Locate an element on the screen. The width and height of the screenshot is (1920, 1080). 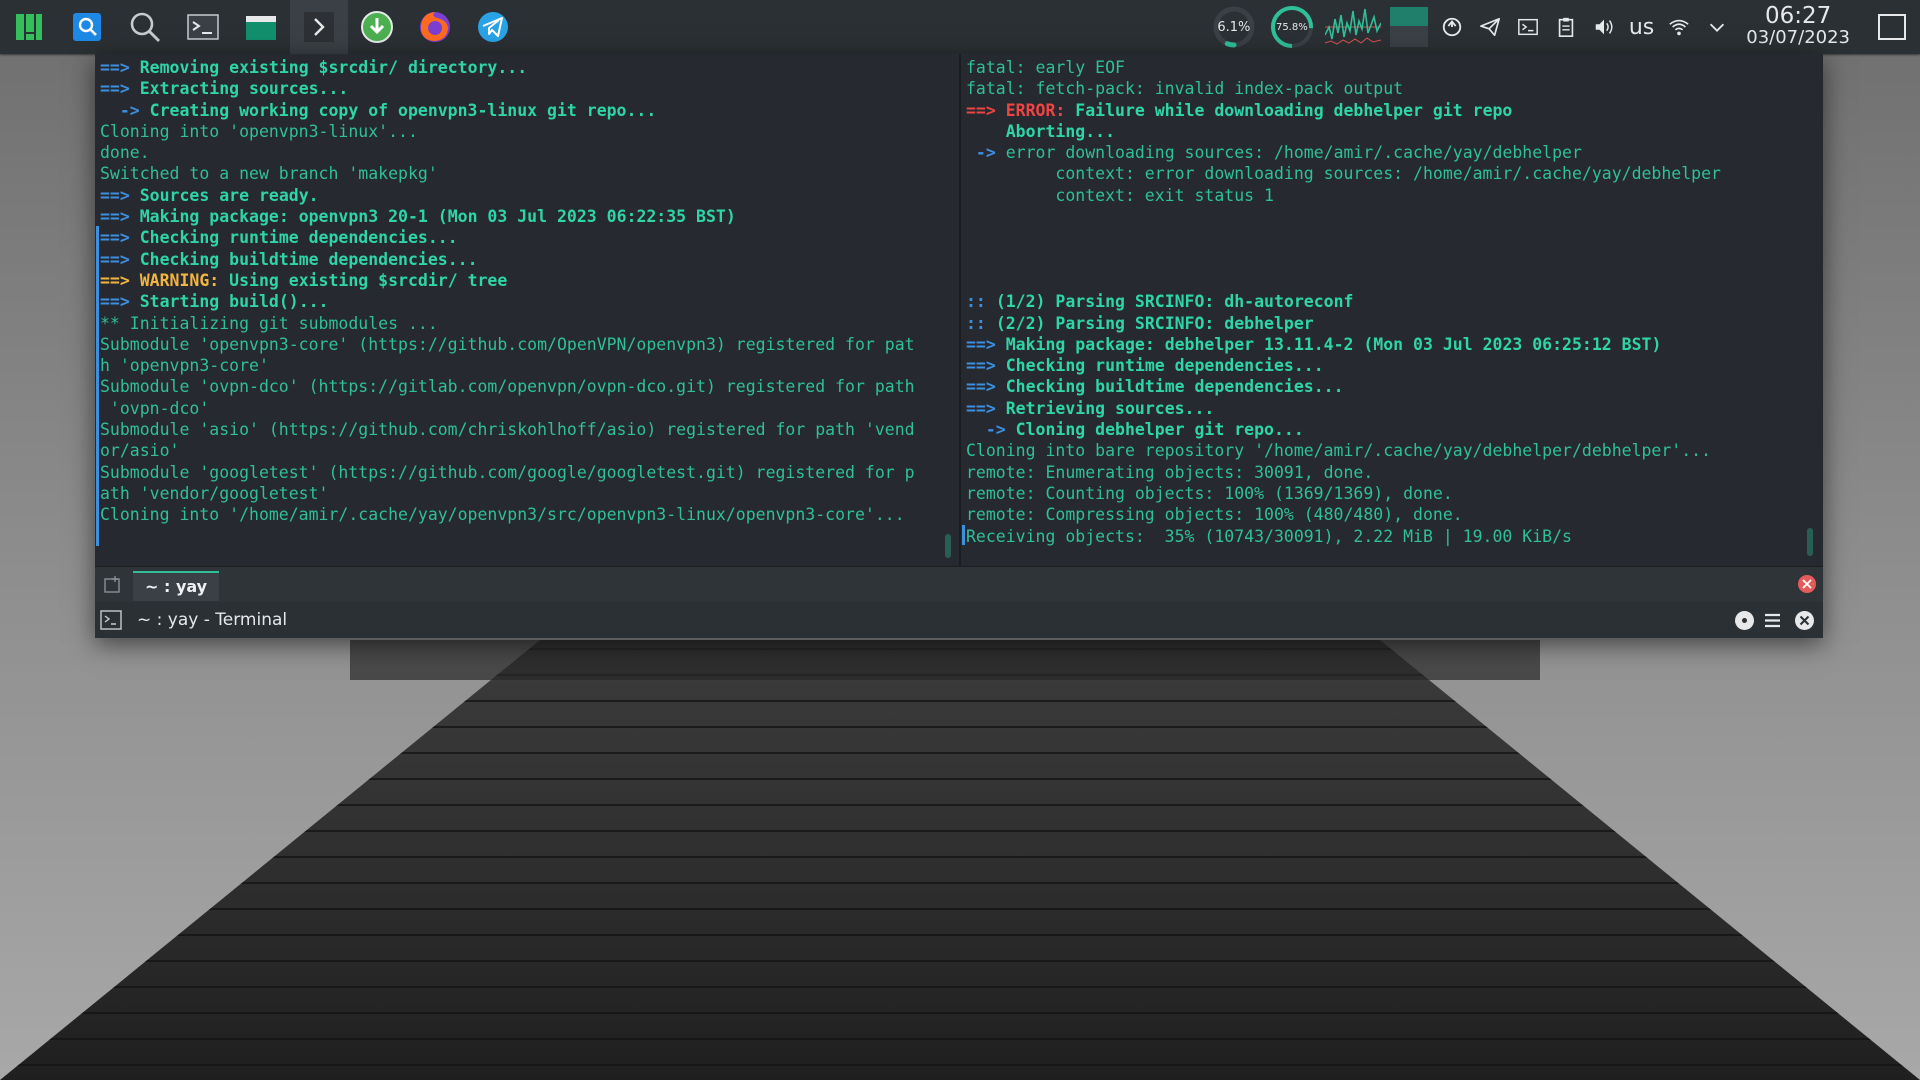
telegram-icon is located at coordinates (493, 27).